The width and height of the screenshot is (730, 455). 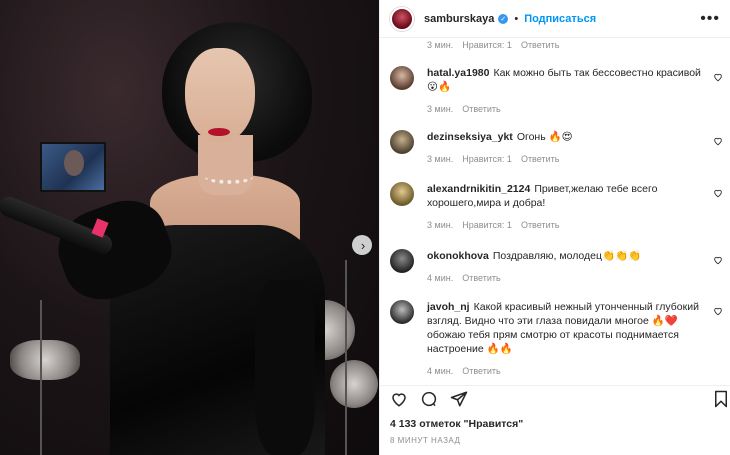 I want to click on commenter-username: alexandrnikitin_2124, so click(x=478, y=189).